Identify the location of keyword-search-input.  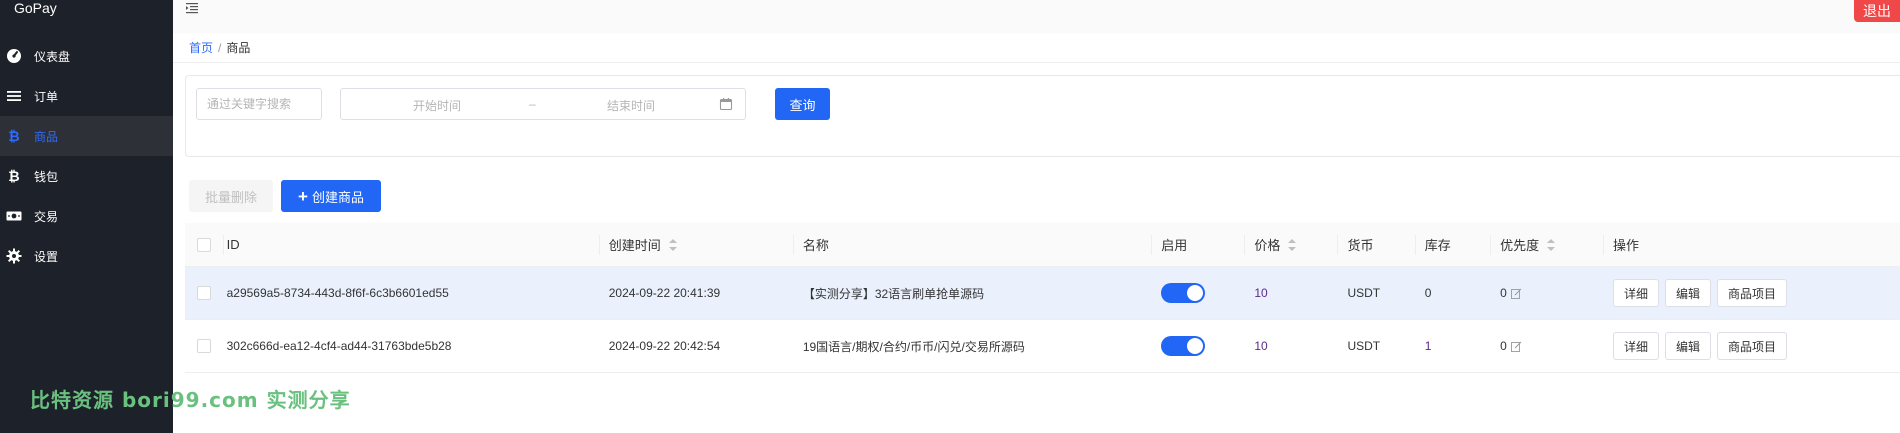
(259, 104).